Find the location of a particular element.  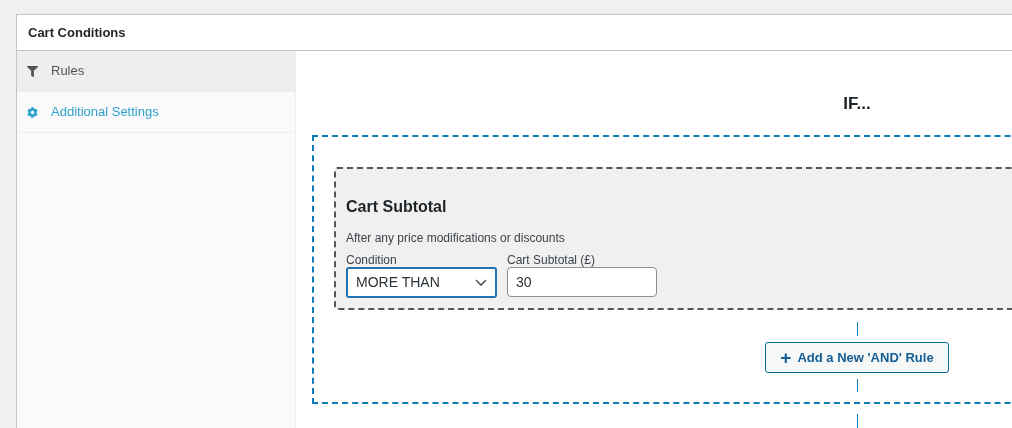

subtotal-input: 30 is located at coordinates (582, 282).